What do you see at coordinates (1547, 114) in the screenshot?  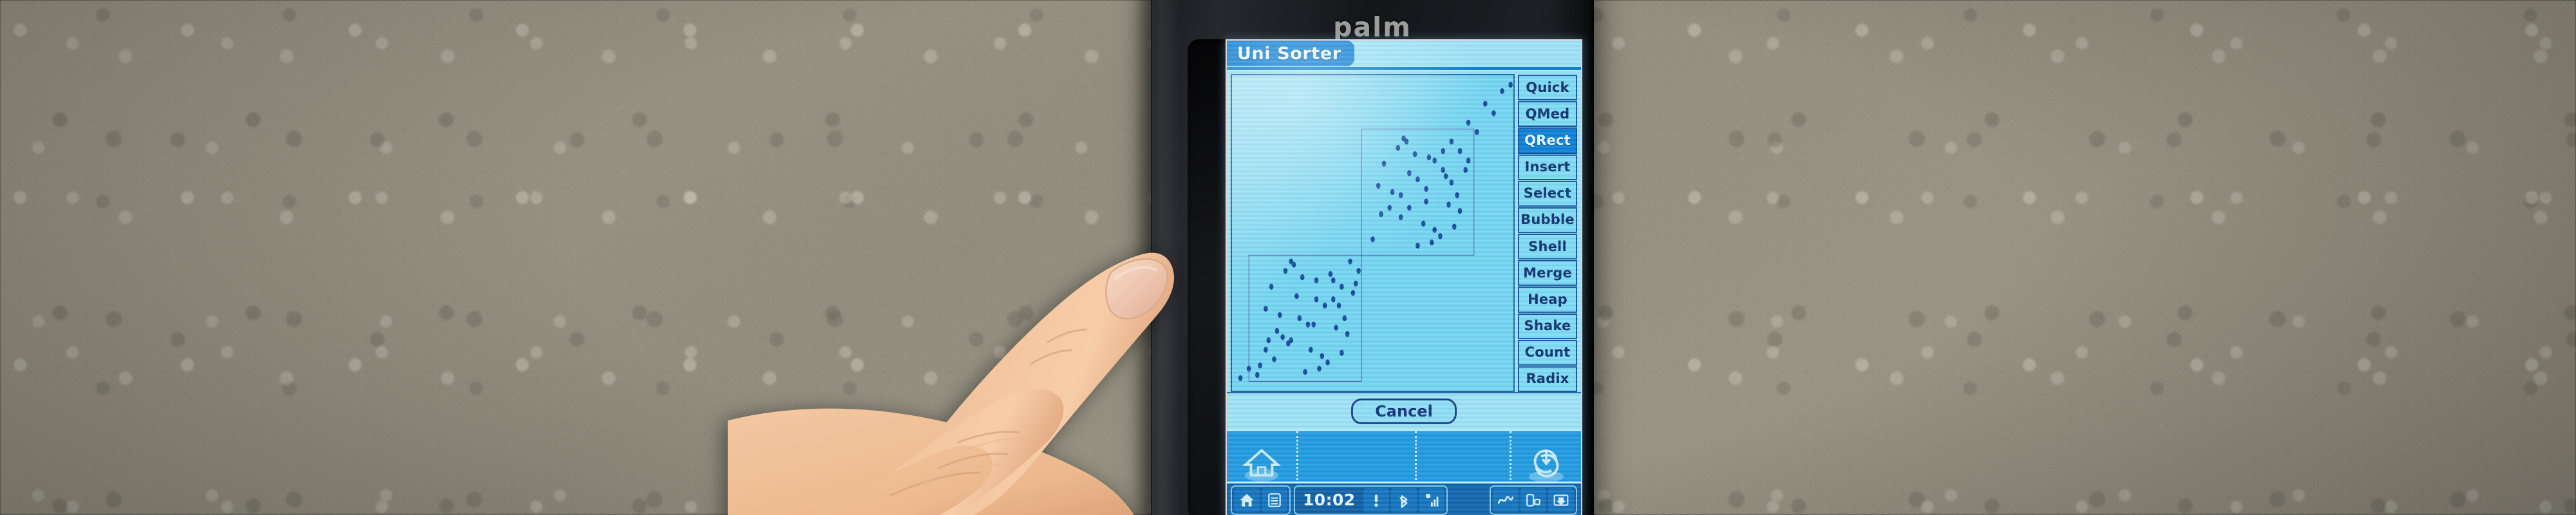 I see `algorithm-button-qmed: QMed` at bounding box center [1547, 114].